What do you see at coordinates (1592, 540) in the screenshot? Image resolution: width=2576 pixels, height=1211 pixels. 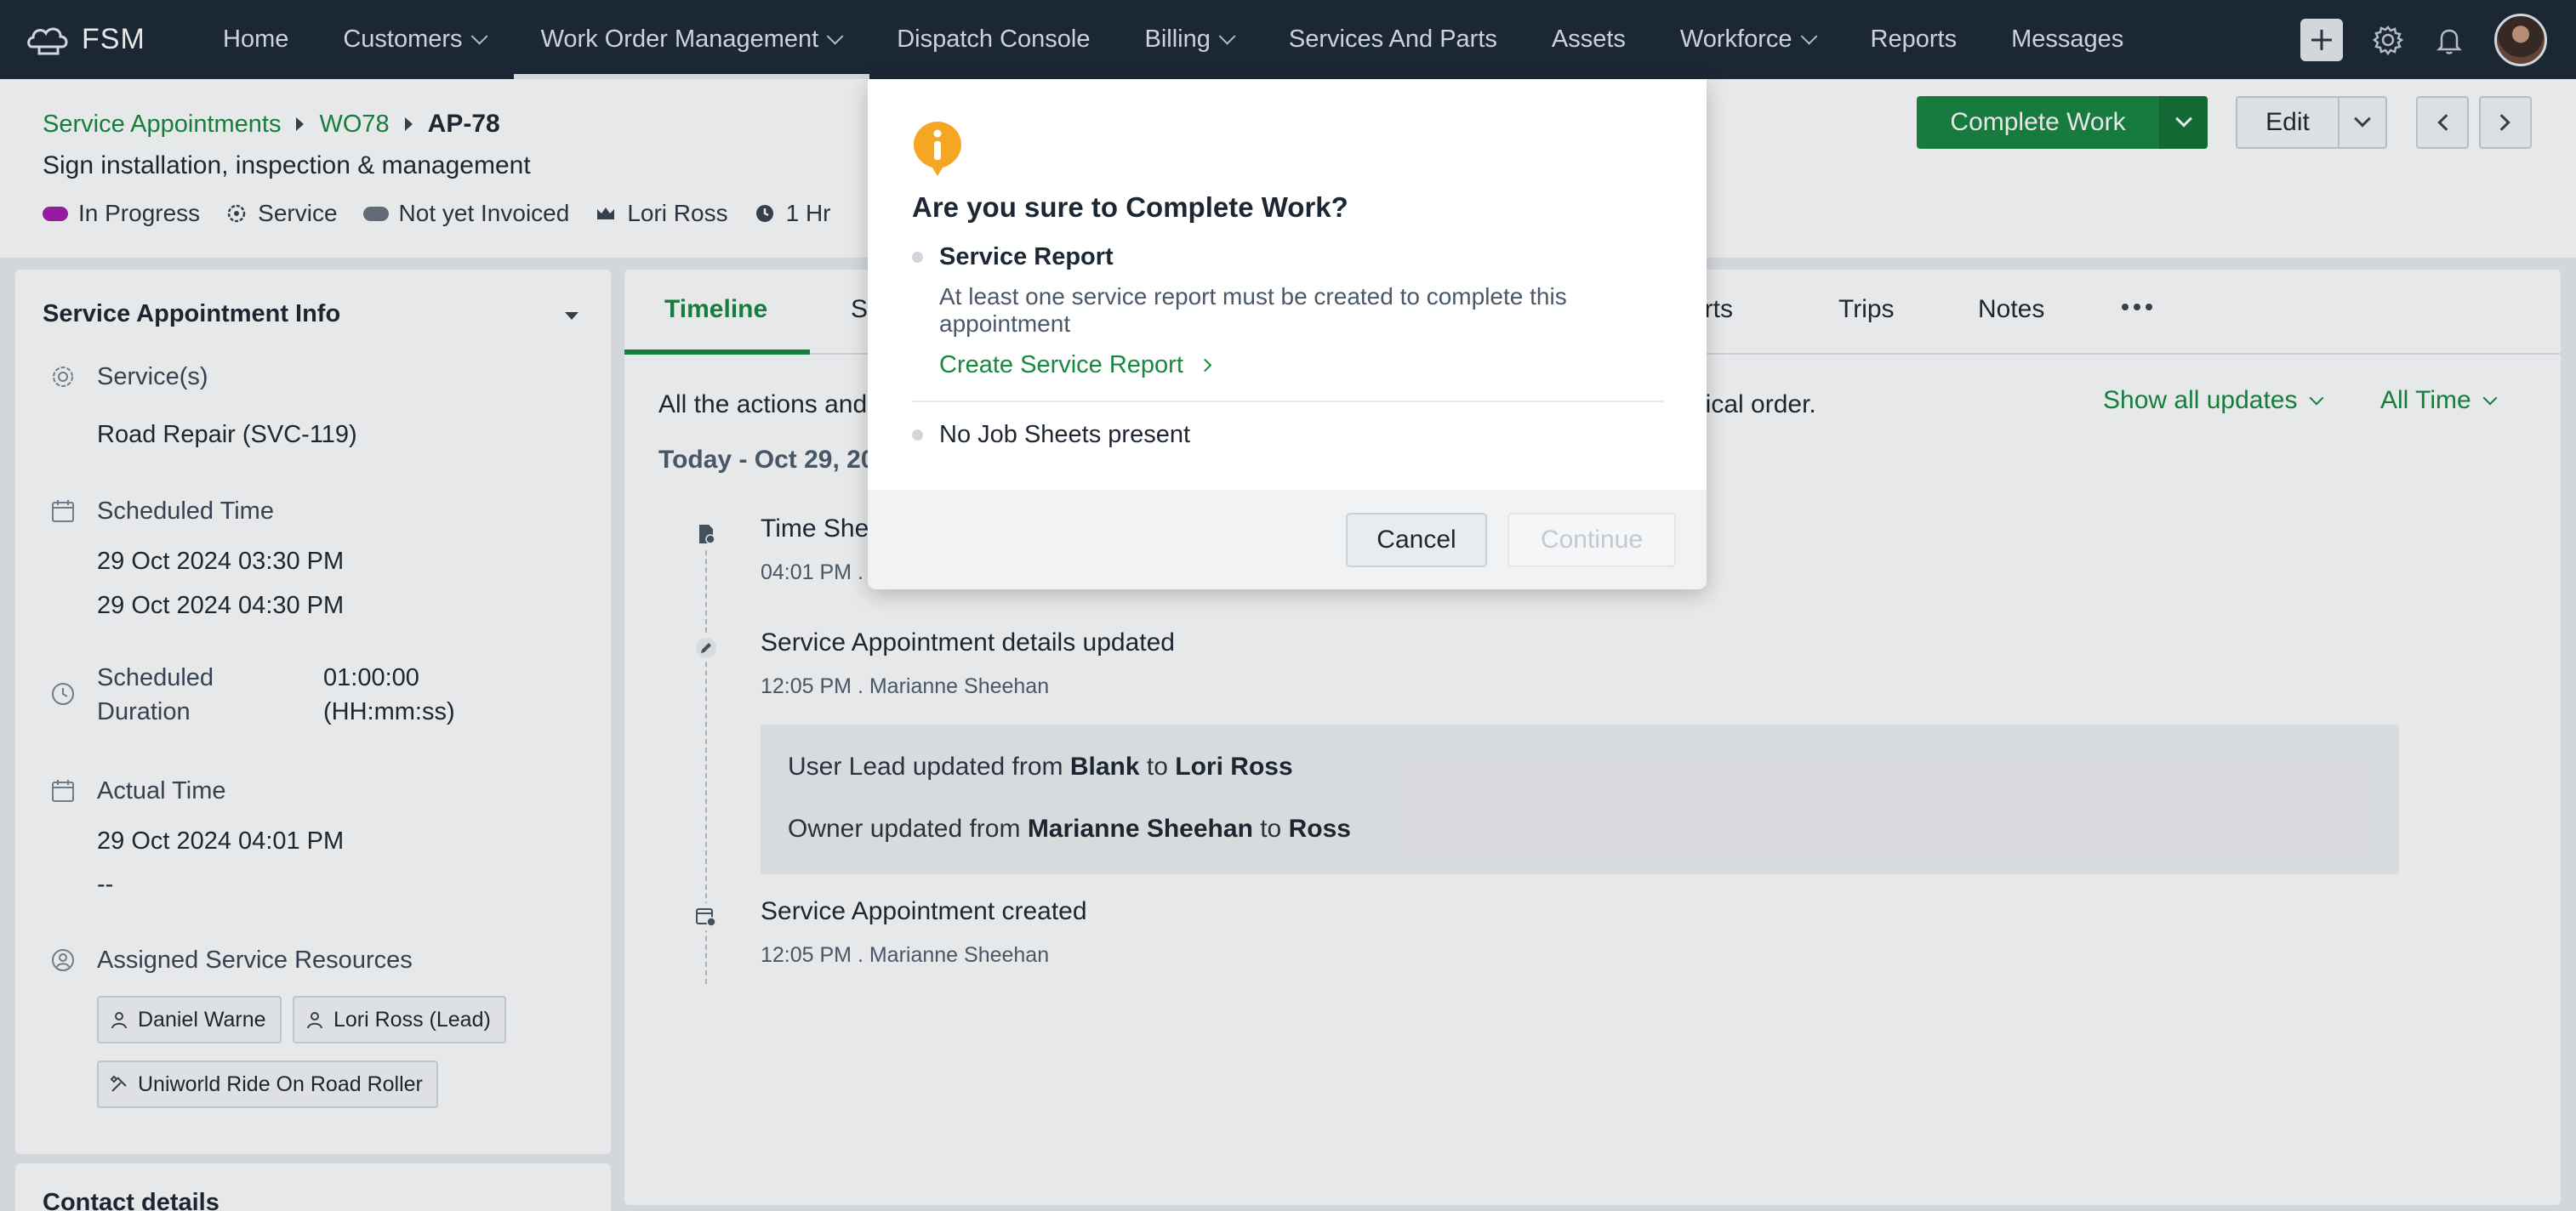 I see `continue-button: Continue` at bounding box center [1592, 540].